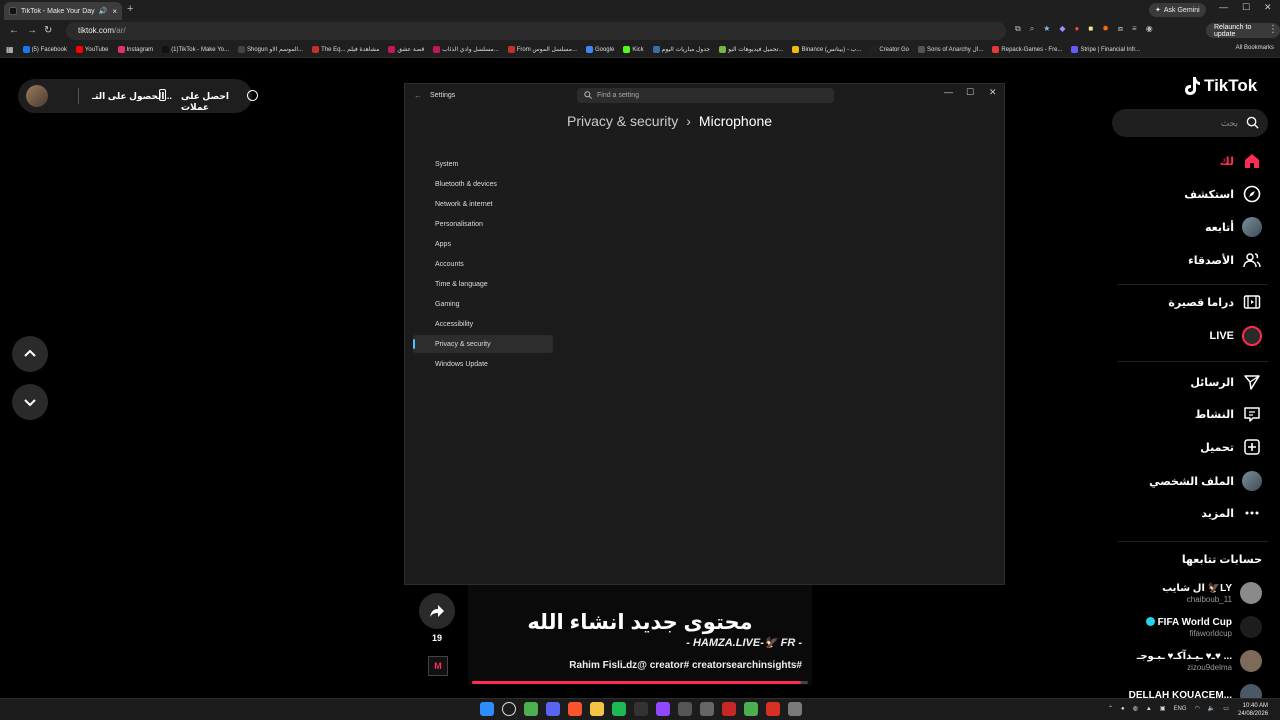 This screenshot has width=1280, height=720. I want to click on bookmark-item: Kick, so click(633, 49).